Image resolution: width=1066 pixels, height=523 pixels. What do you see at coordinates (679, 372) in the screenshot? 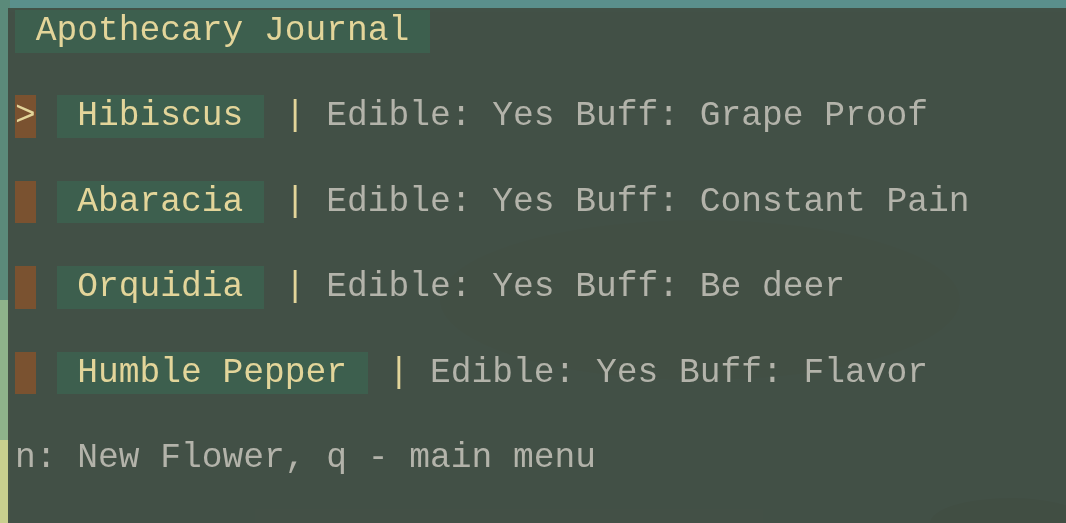
I see `flower-details: Edible: Yes Buff: Flavor` at bounding box center [679, 372].